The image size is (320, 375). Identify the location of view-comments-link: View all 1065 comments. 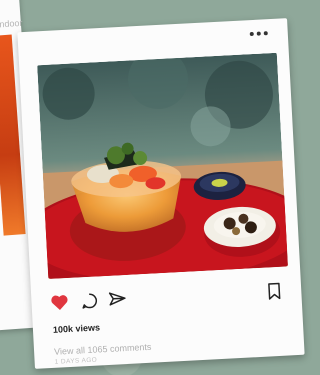
(103, 349).